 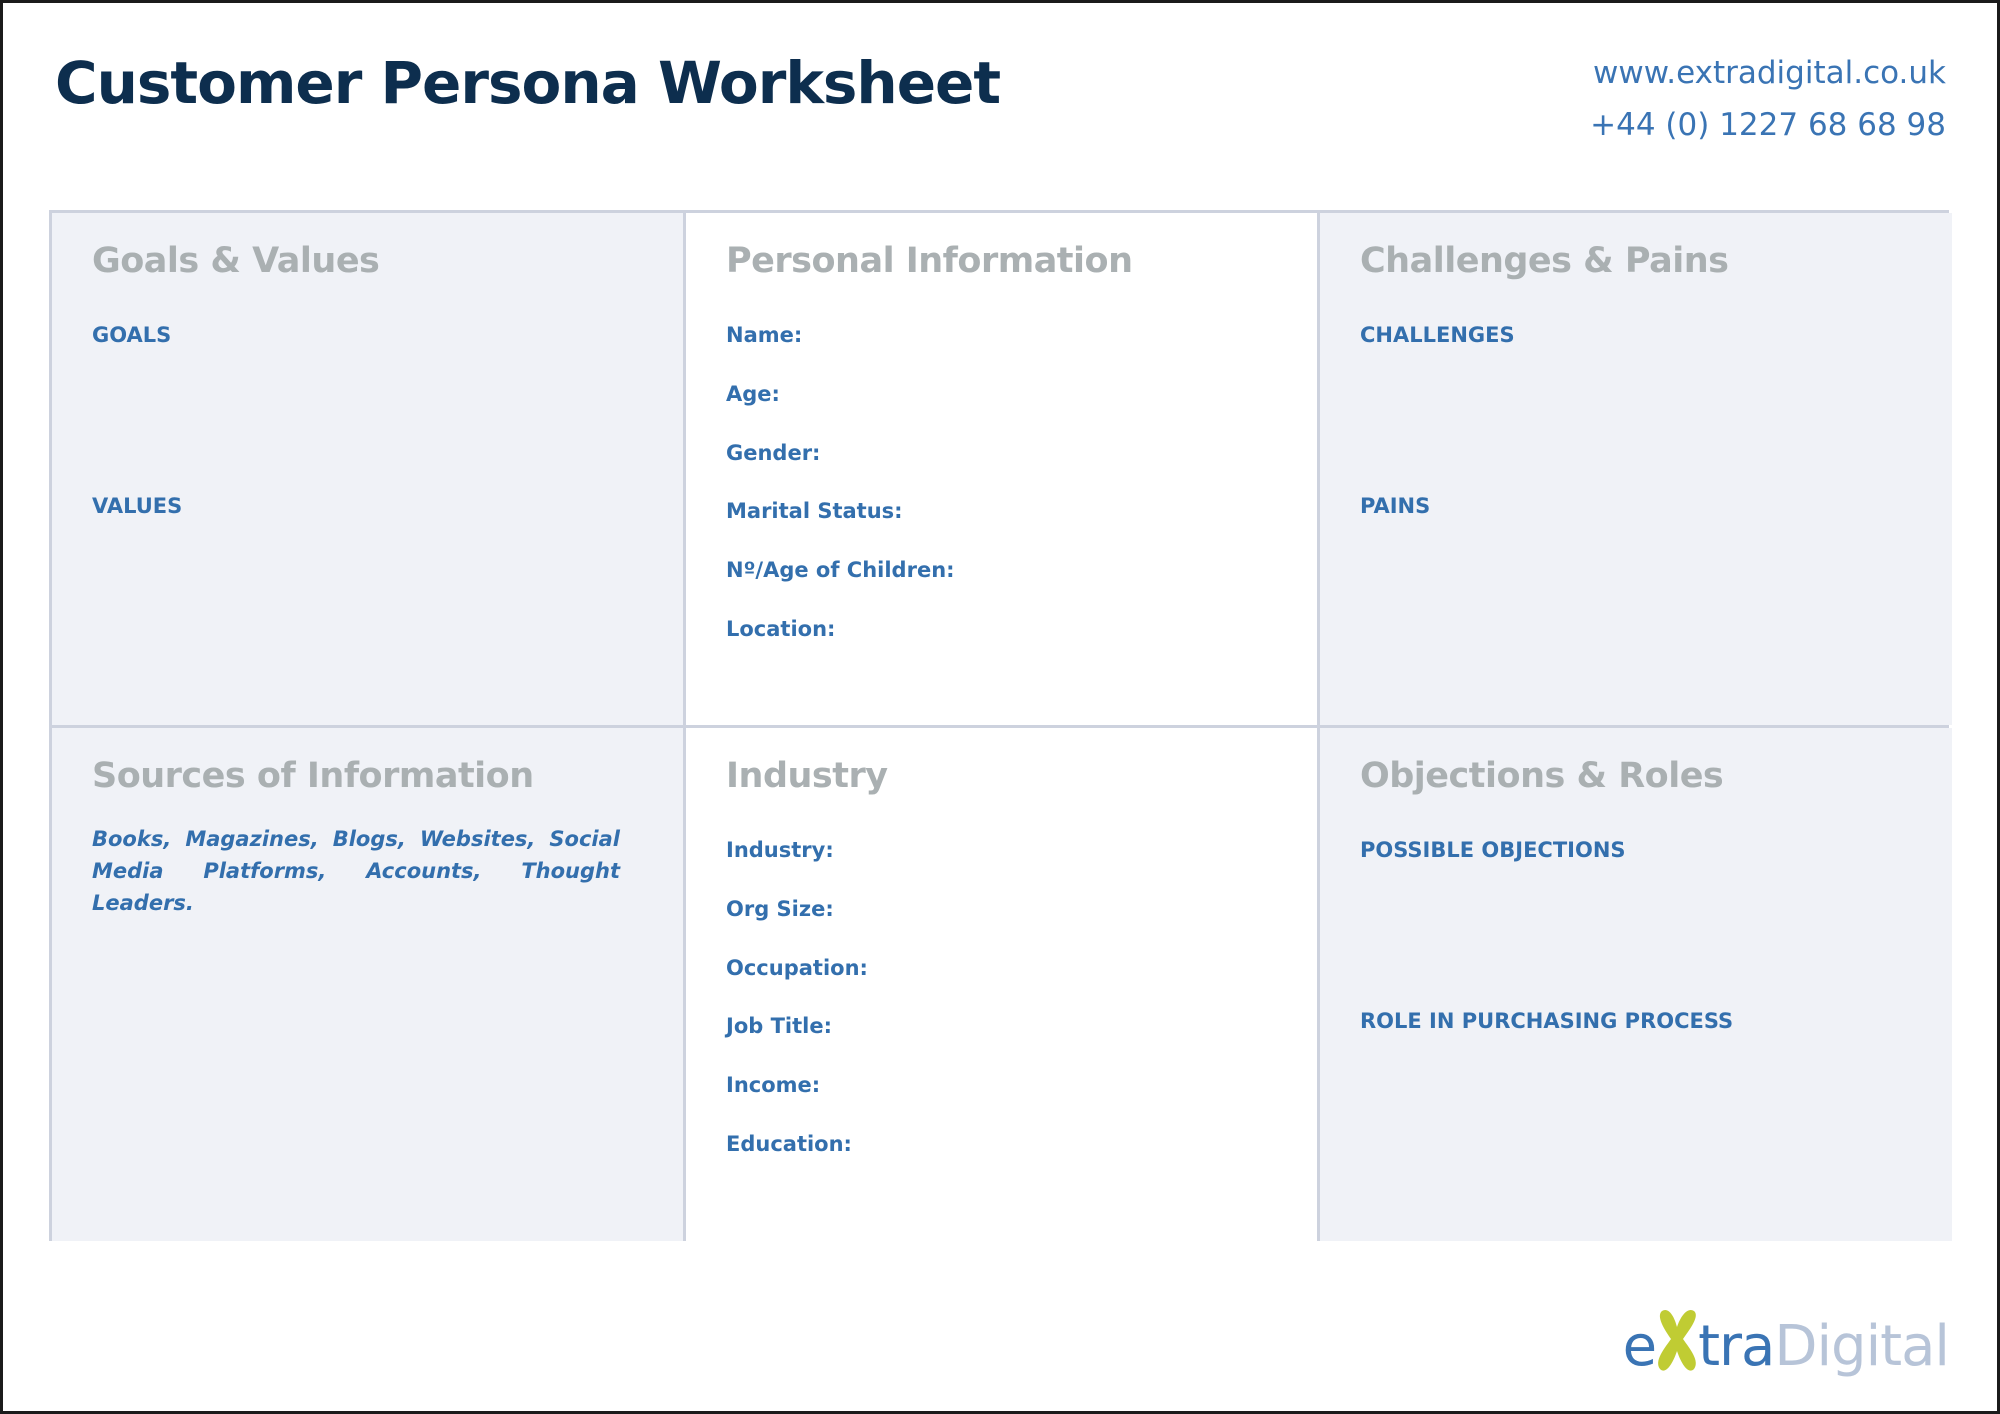 What do you see at coordinates (1547, 1021) in the screenshot?
I see `role-in-purchasing-label: ROLE IN PURCHASING PROCESS` at bounding box center [1547, 1021].